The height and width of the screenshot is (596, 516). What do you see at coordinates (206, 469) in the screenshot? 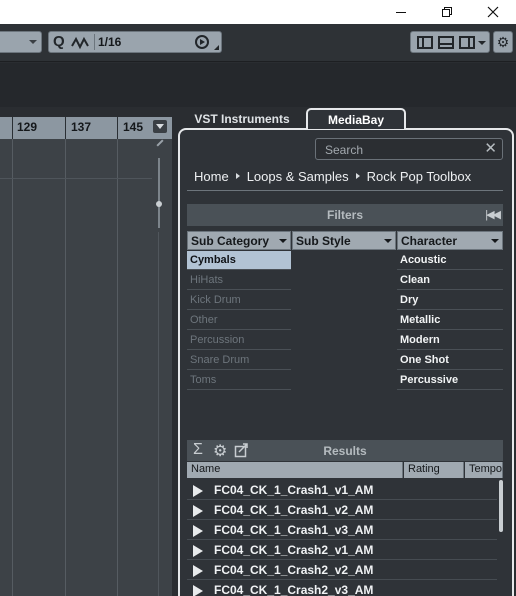
I see `column-label: Name` at bounding box center [206, 469].